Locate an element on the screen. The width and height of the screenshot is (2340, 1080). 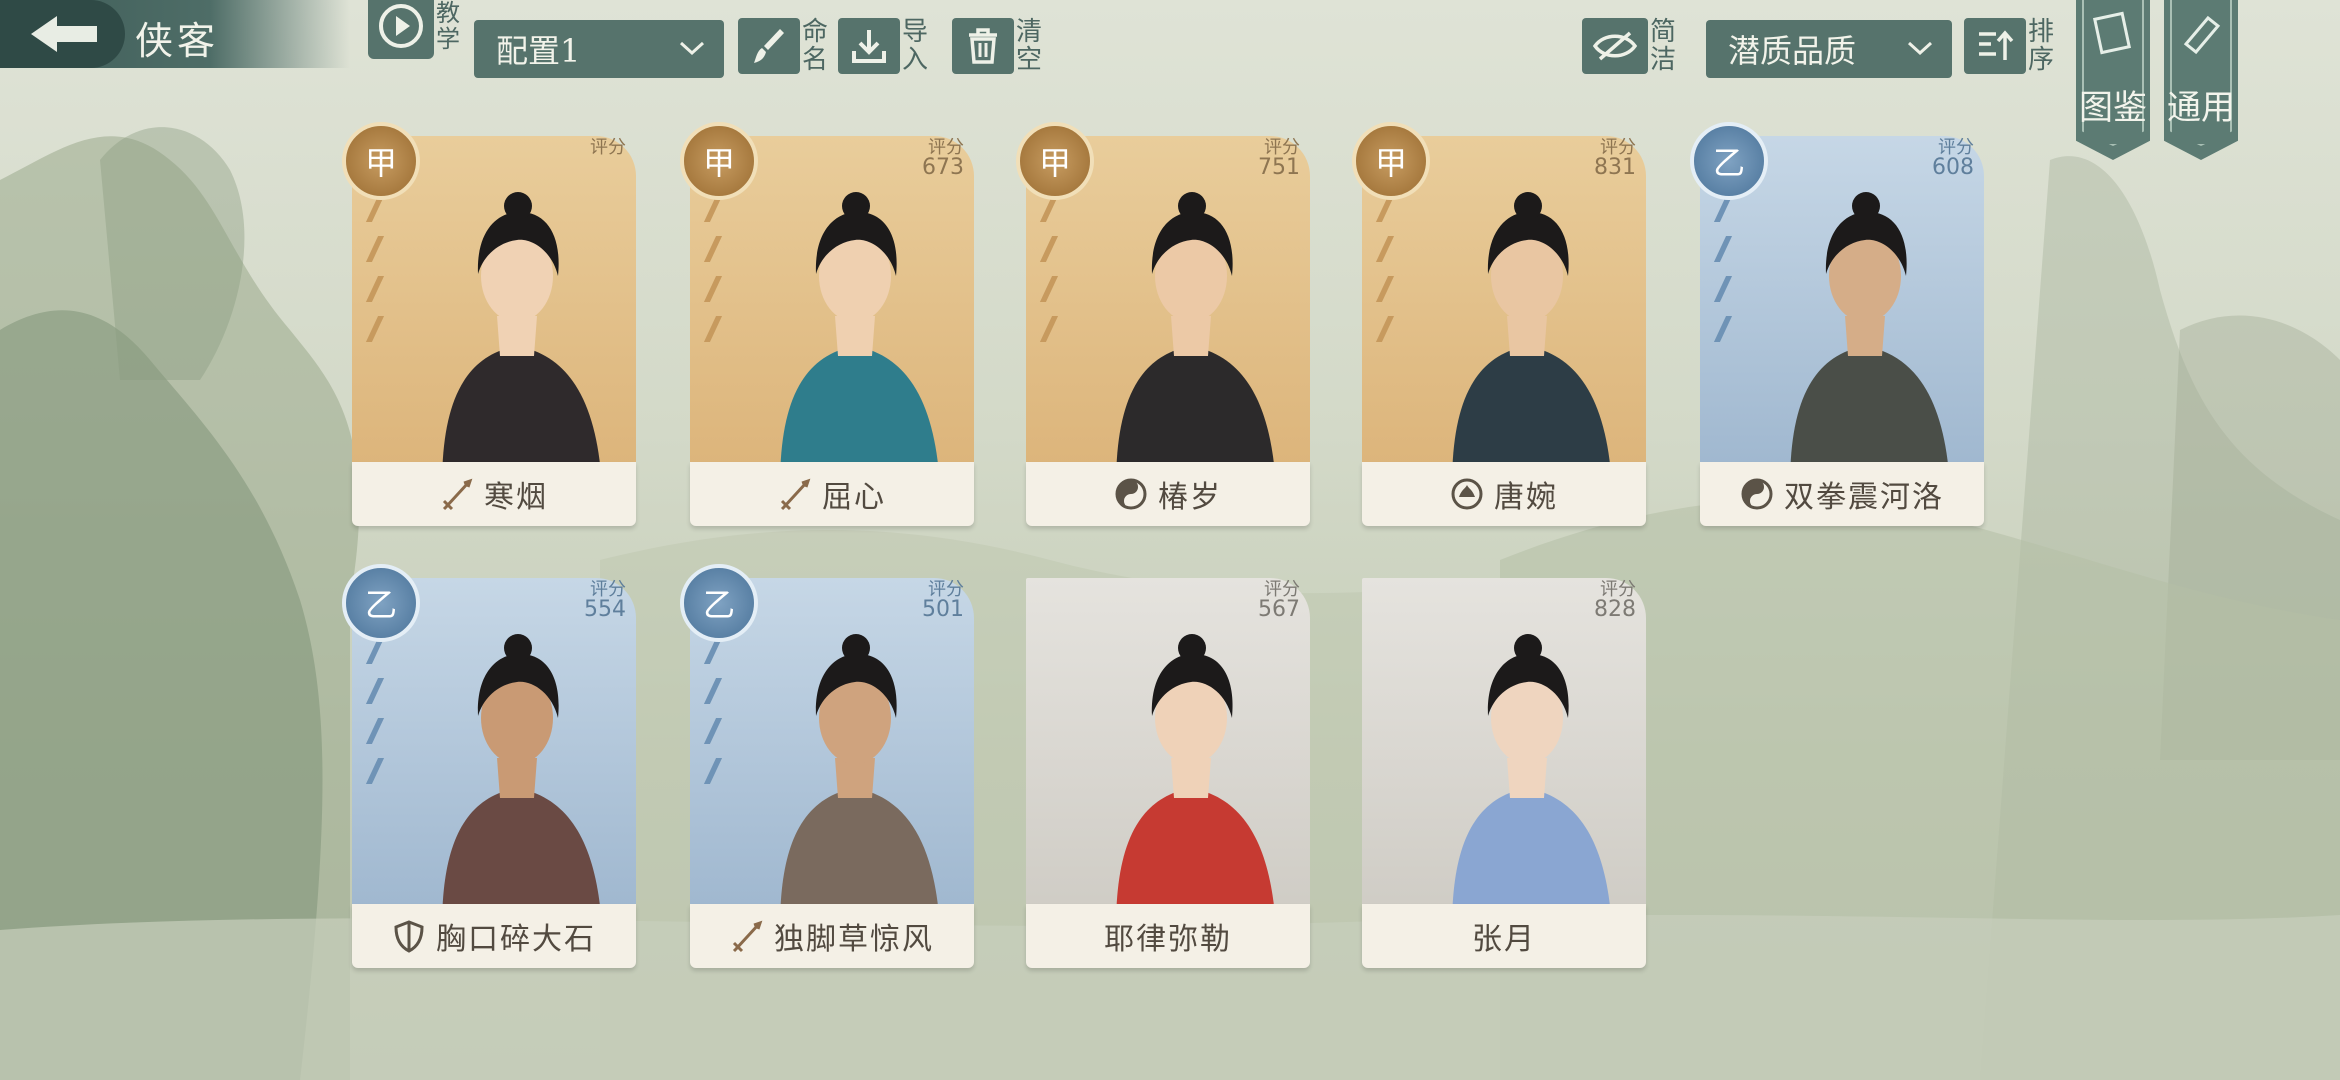
name-plate: 独脚草惊风 is located at coordinates (832, 936).